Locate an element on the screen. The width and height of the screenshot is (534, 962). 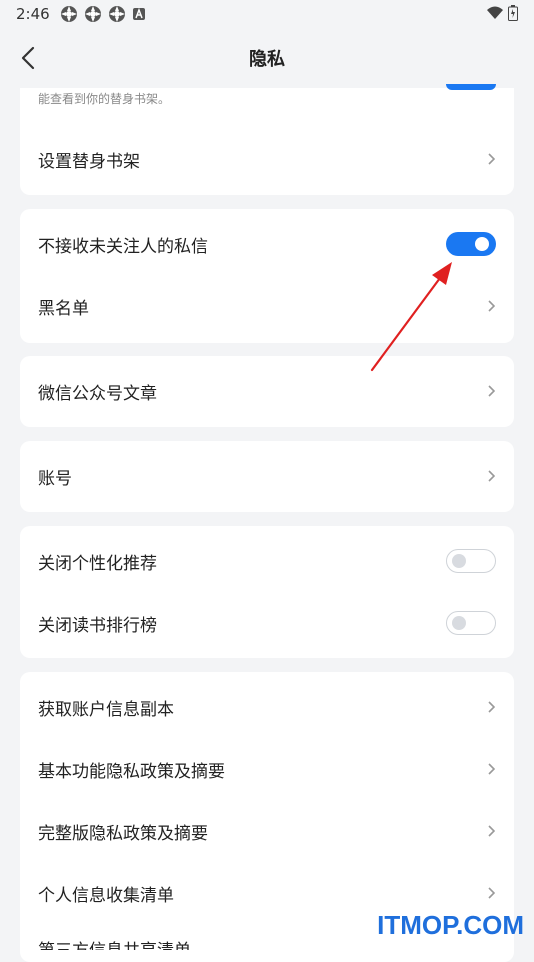
set-alias-bookshelf-item: 设置替身书架 is located at coordinates (267, 159).